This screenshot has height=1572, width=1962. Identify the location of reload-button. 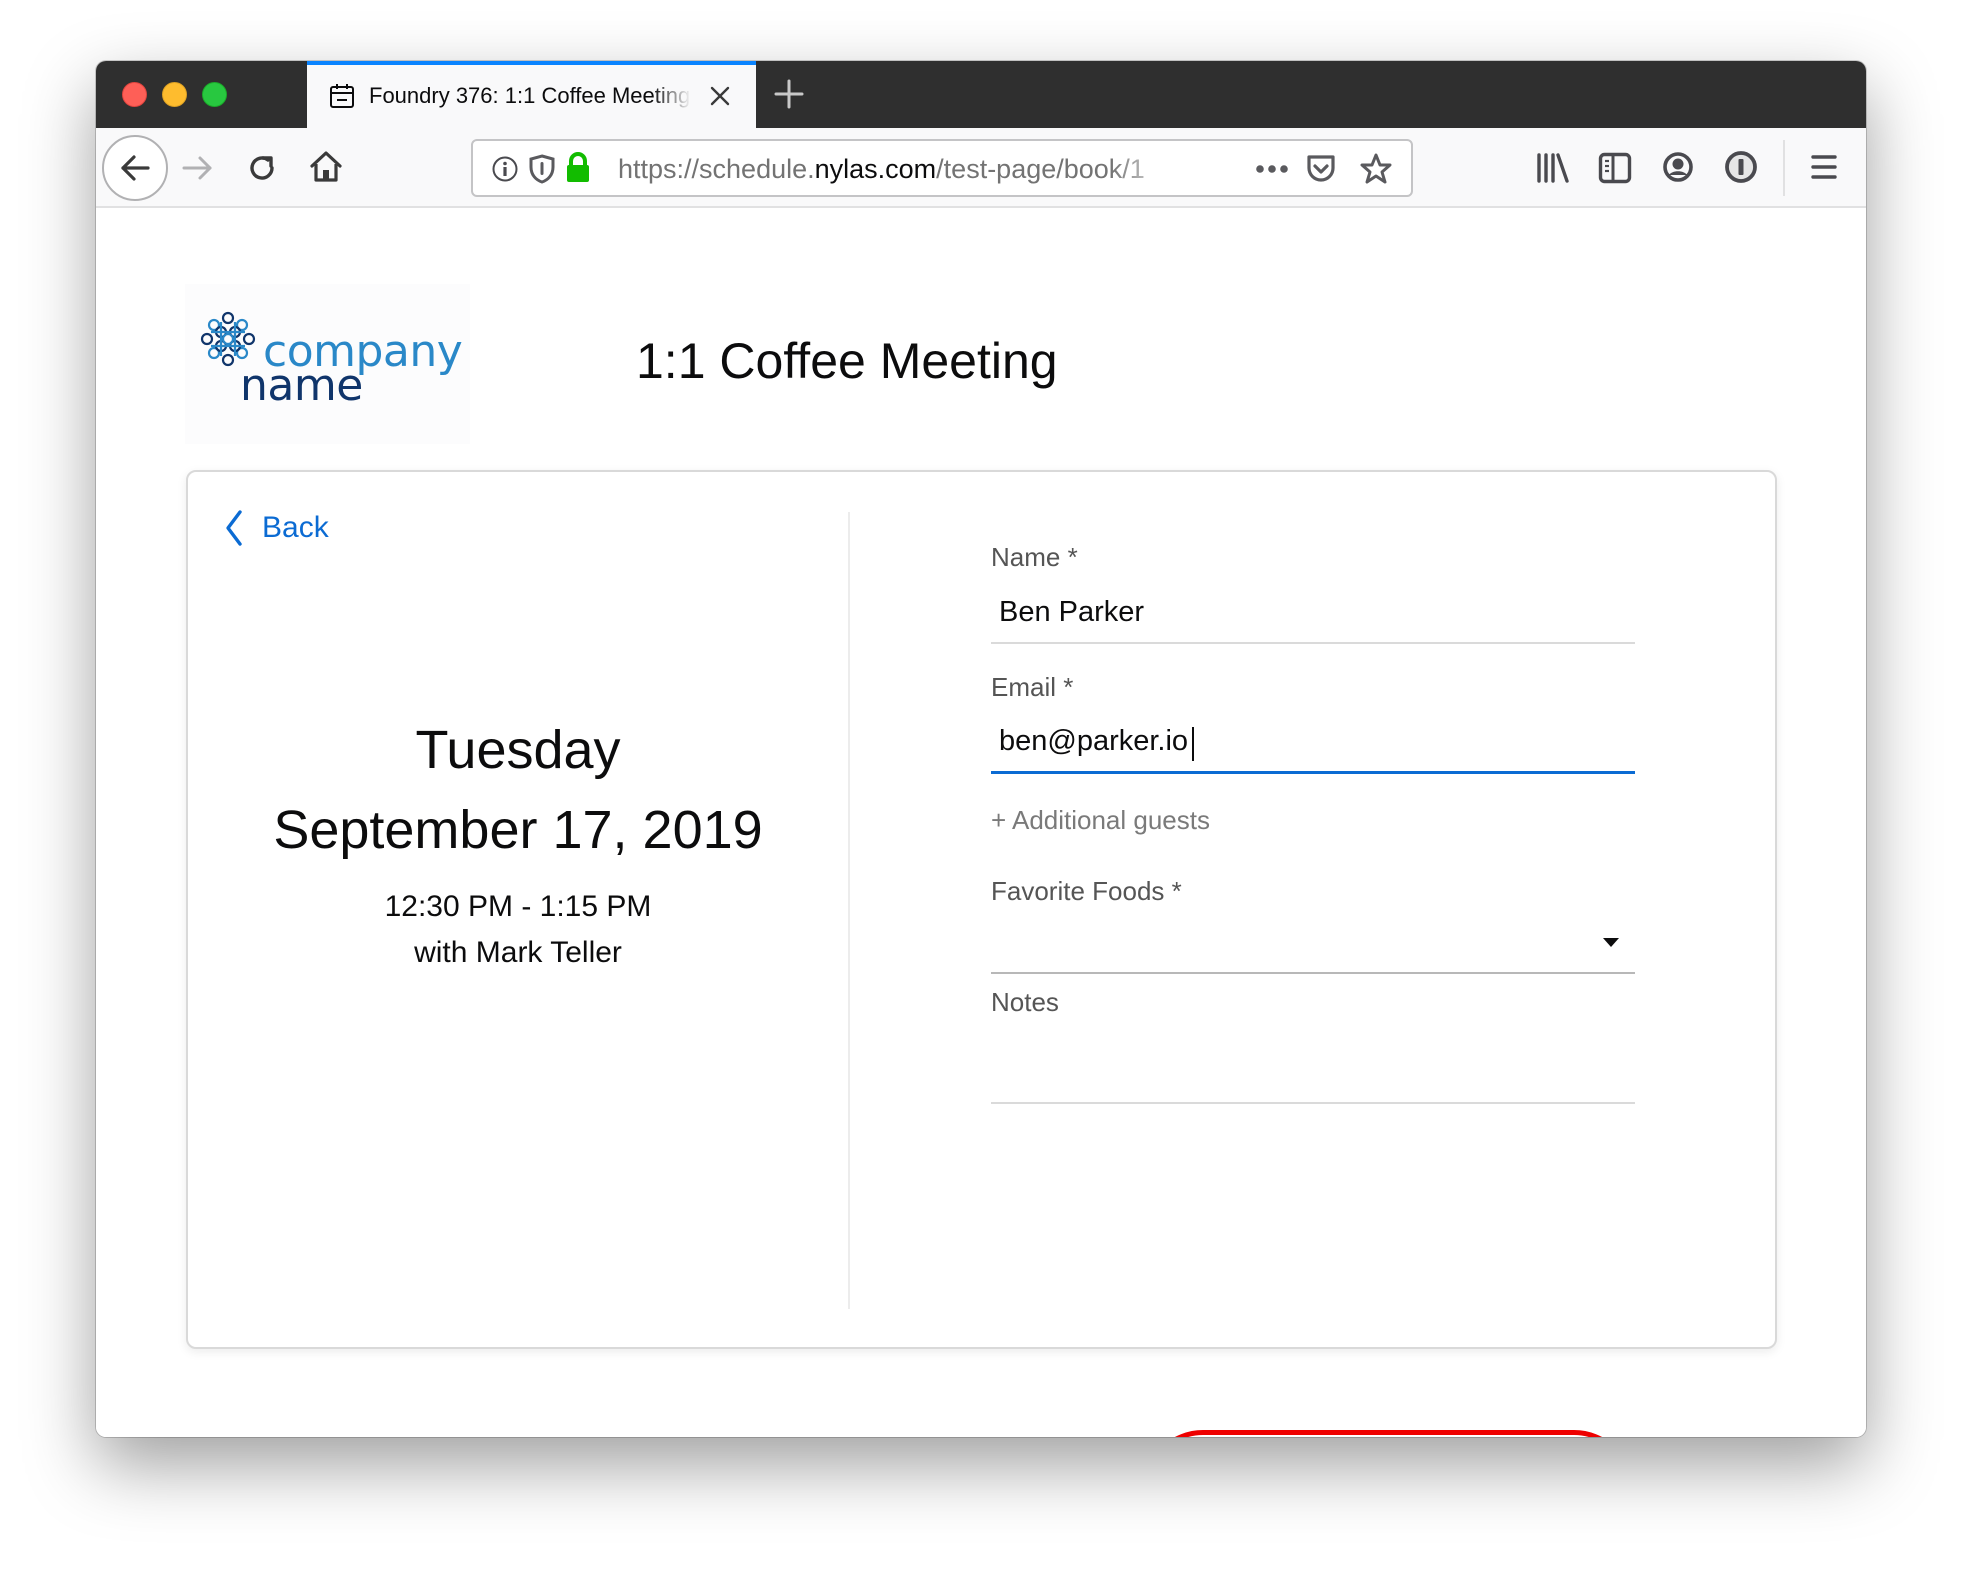
(262, 168).